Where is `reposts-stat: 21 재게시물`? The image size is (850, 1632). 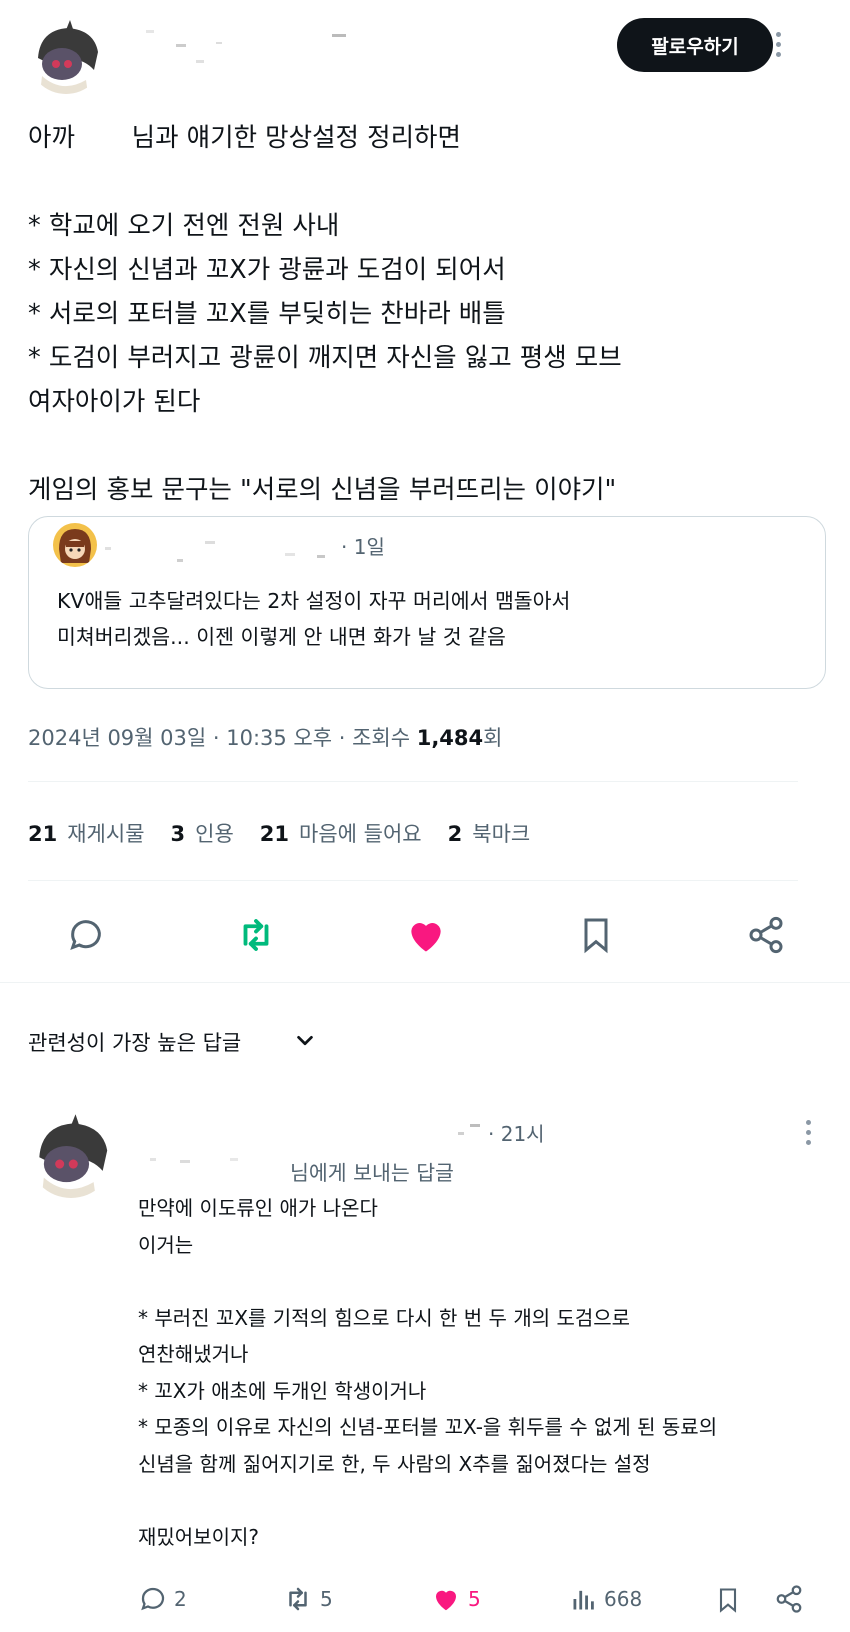 reposts-stat: 21 재게시물 is located at coordinates (86, 833).